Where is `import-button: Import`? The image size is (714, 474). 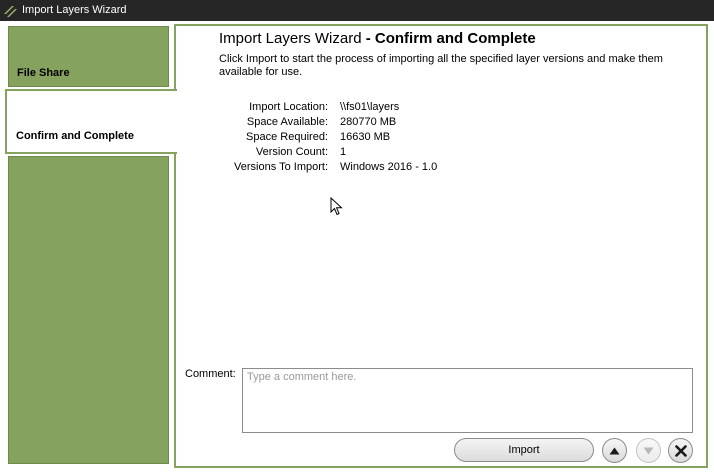
import-button: Import is located at coordinates (524, 450).